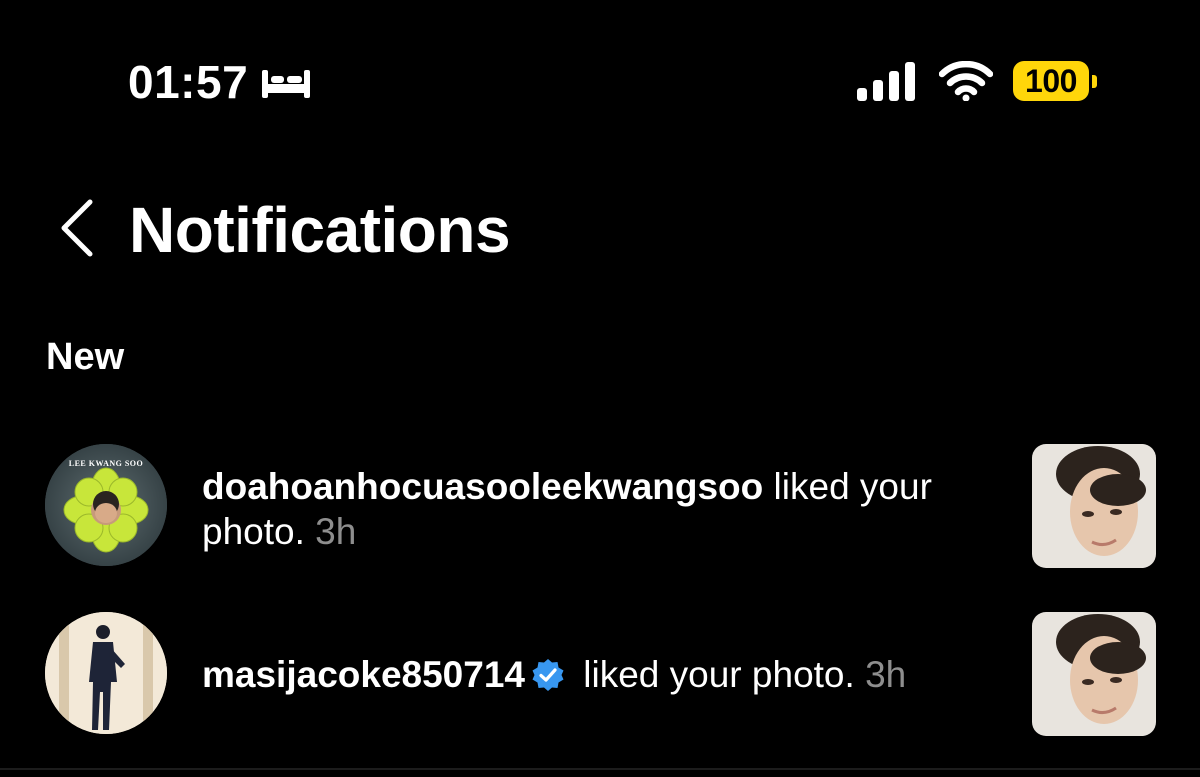 The width and height of the screenshot is (1200, 777). Describe the element at coordinates (320, 230) in the screenshot. I see `page-title: Notifications` at that location.